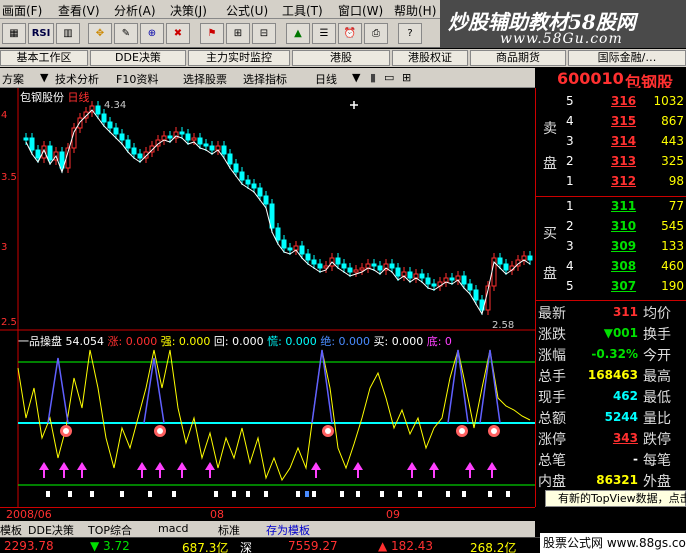  I want to click on tool-icon: ▭, so click(389, 77).